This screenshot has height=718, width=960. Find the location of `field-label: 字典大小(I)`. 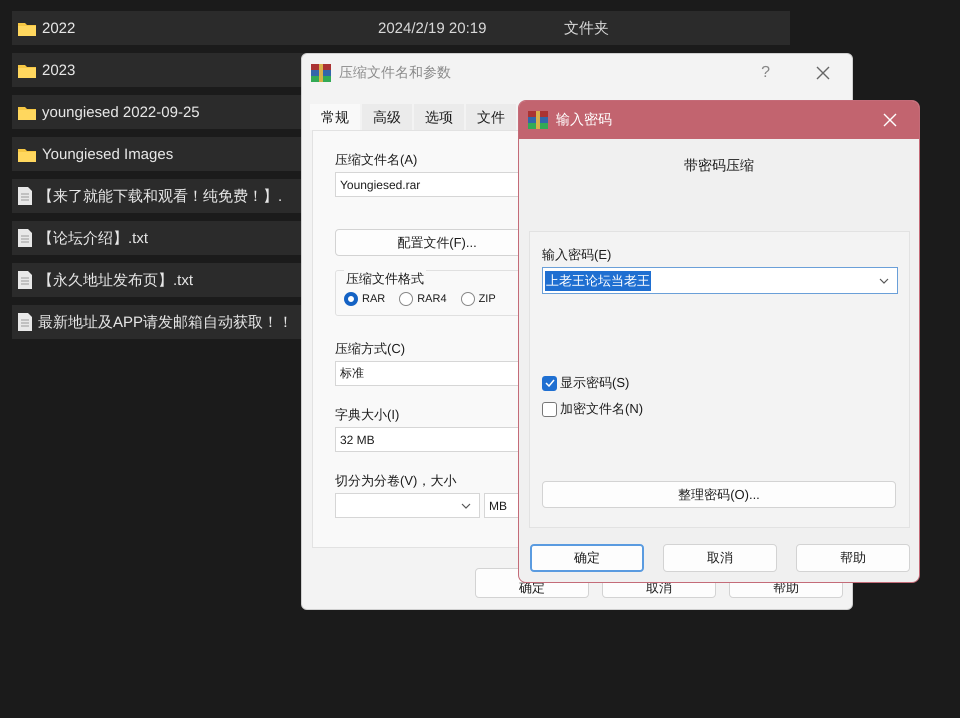

field-label: 字典大小(I) is located at coordinates (367, 415).